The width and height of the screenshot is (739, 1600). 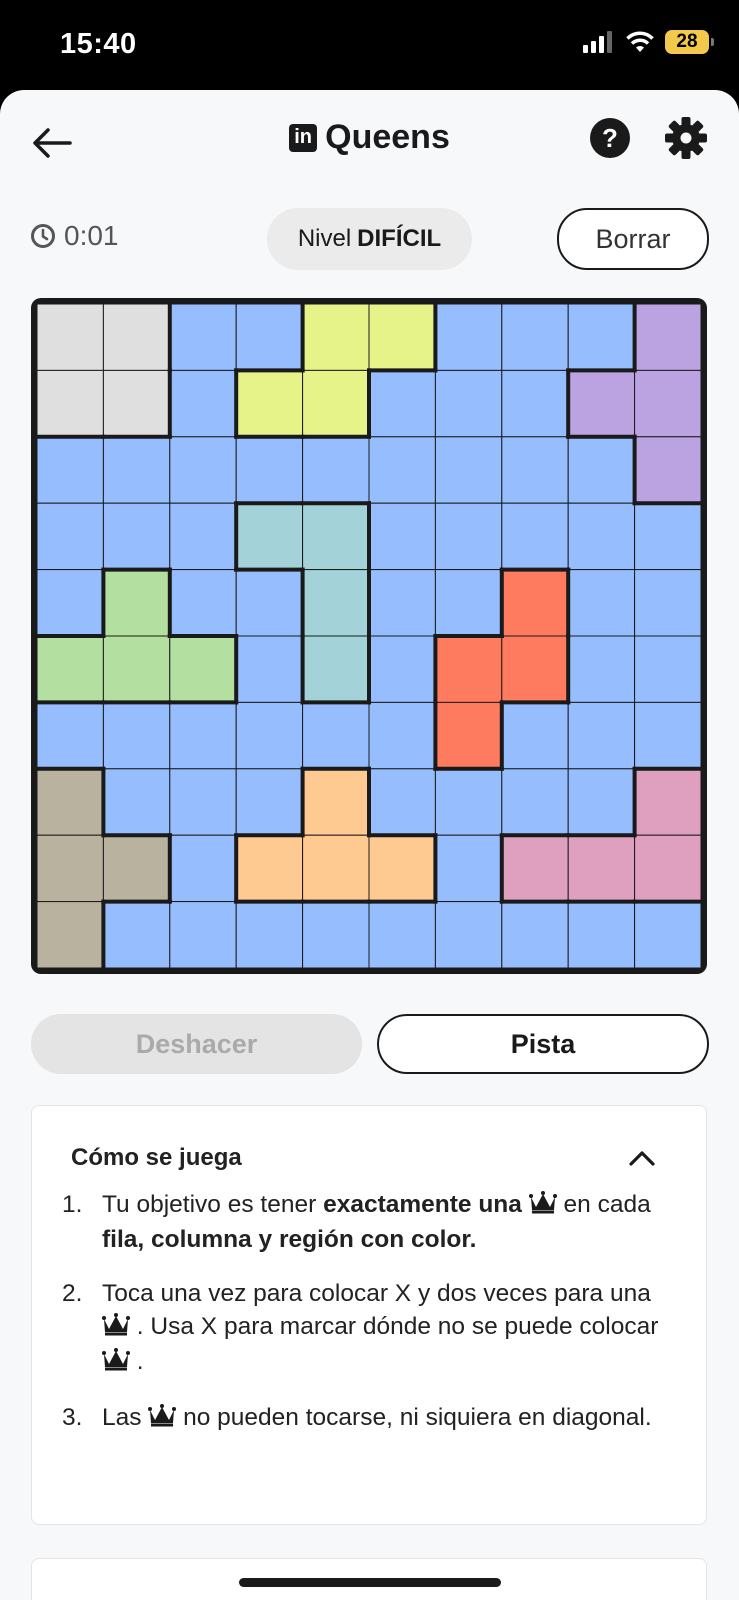 What do you see at coordinates (633, 239) in the screenshot?
I see `clear-button: Borrar` at bounding box center [633, 239].